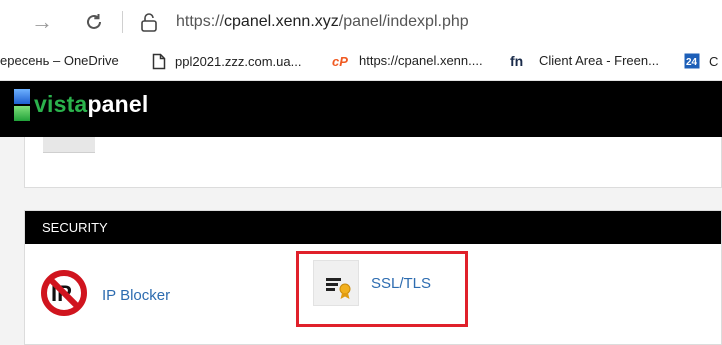  What do you see at coordinates (701, 61) in the screenshot?
I see `bookmark-calendar: 24 C` at bounding box center [701, 61].